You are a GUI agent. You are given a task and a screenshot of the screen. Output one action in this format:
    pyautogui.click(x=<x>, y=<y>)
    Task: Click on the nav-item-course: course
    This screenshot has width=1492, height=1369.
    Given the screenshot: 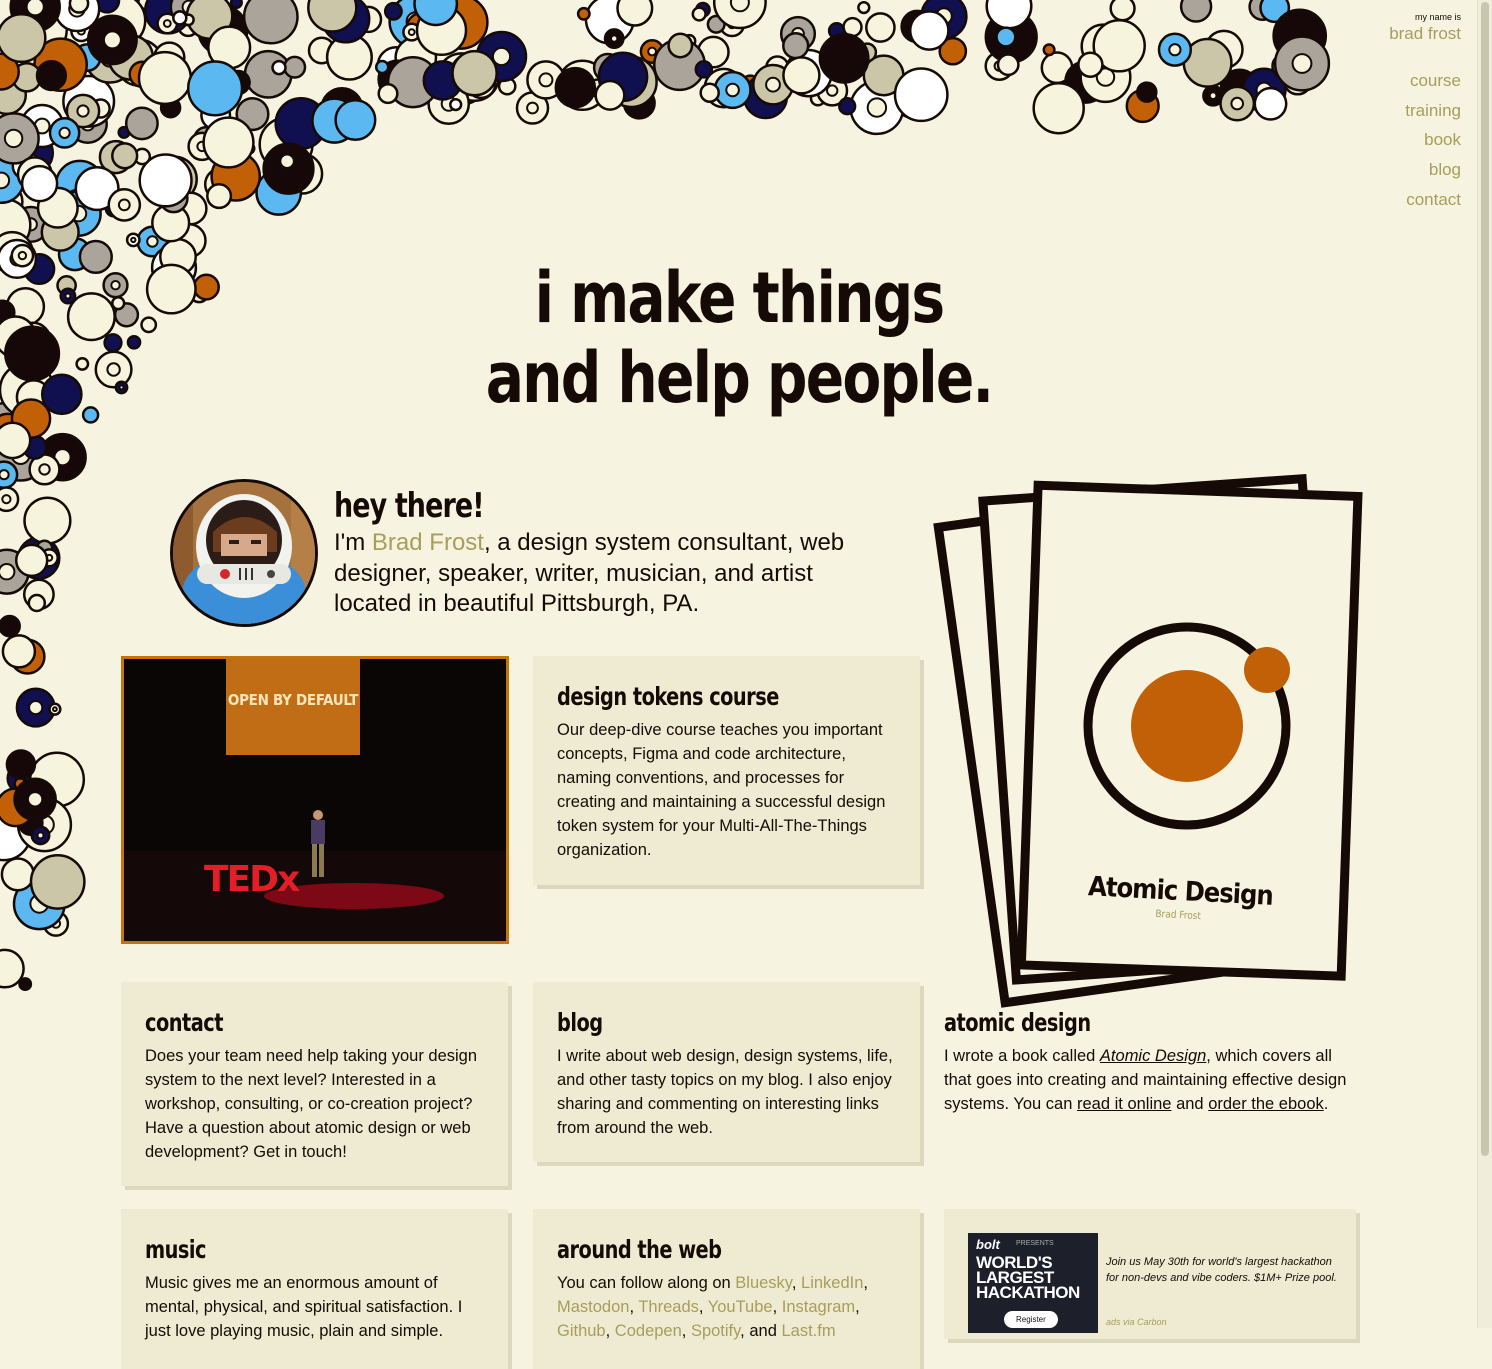 What is the action you would take?
    pyautogui.click(x=1433, y=81)
    